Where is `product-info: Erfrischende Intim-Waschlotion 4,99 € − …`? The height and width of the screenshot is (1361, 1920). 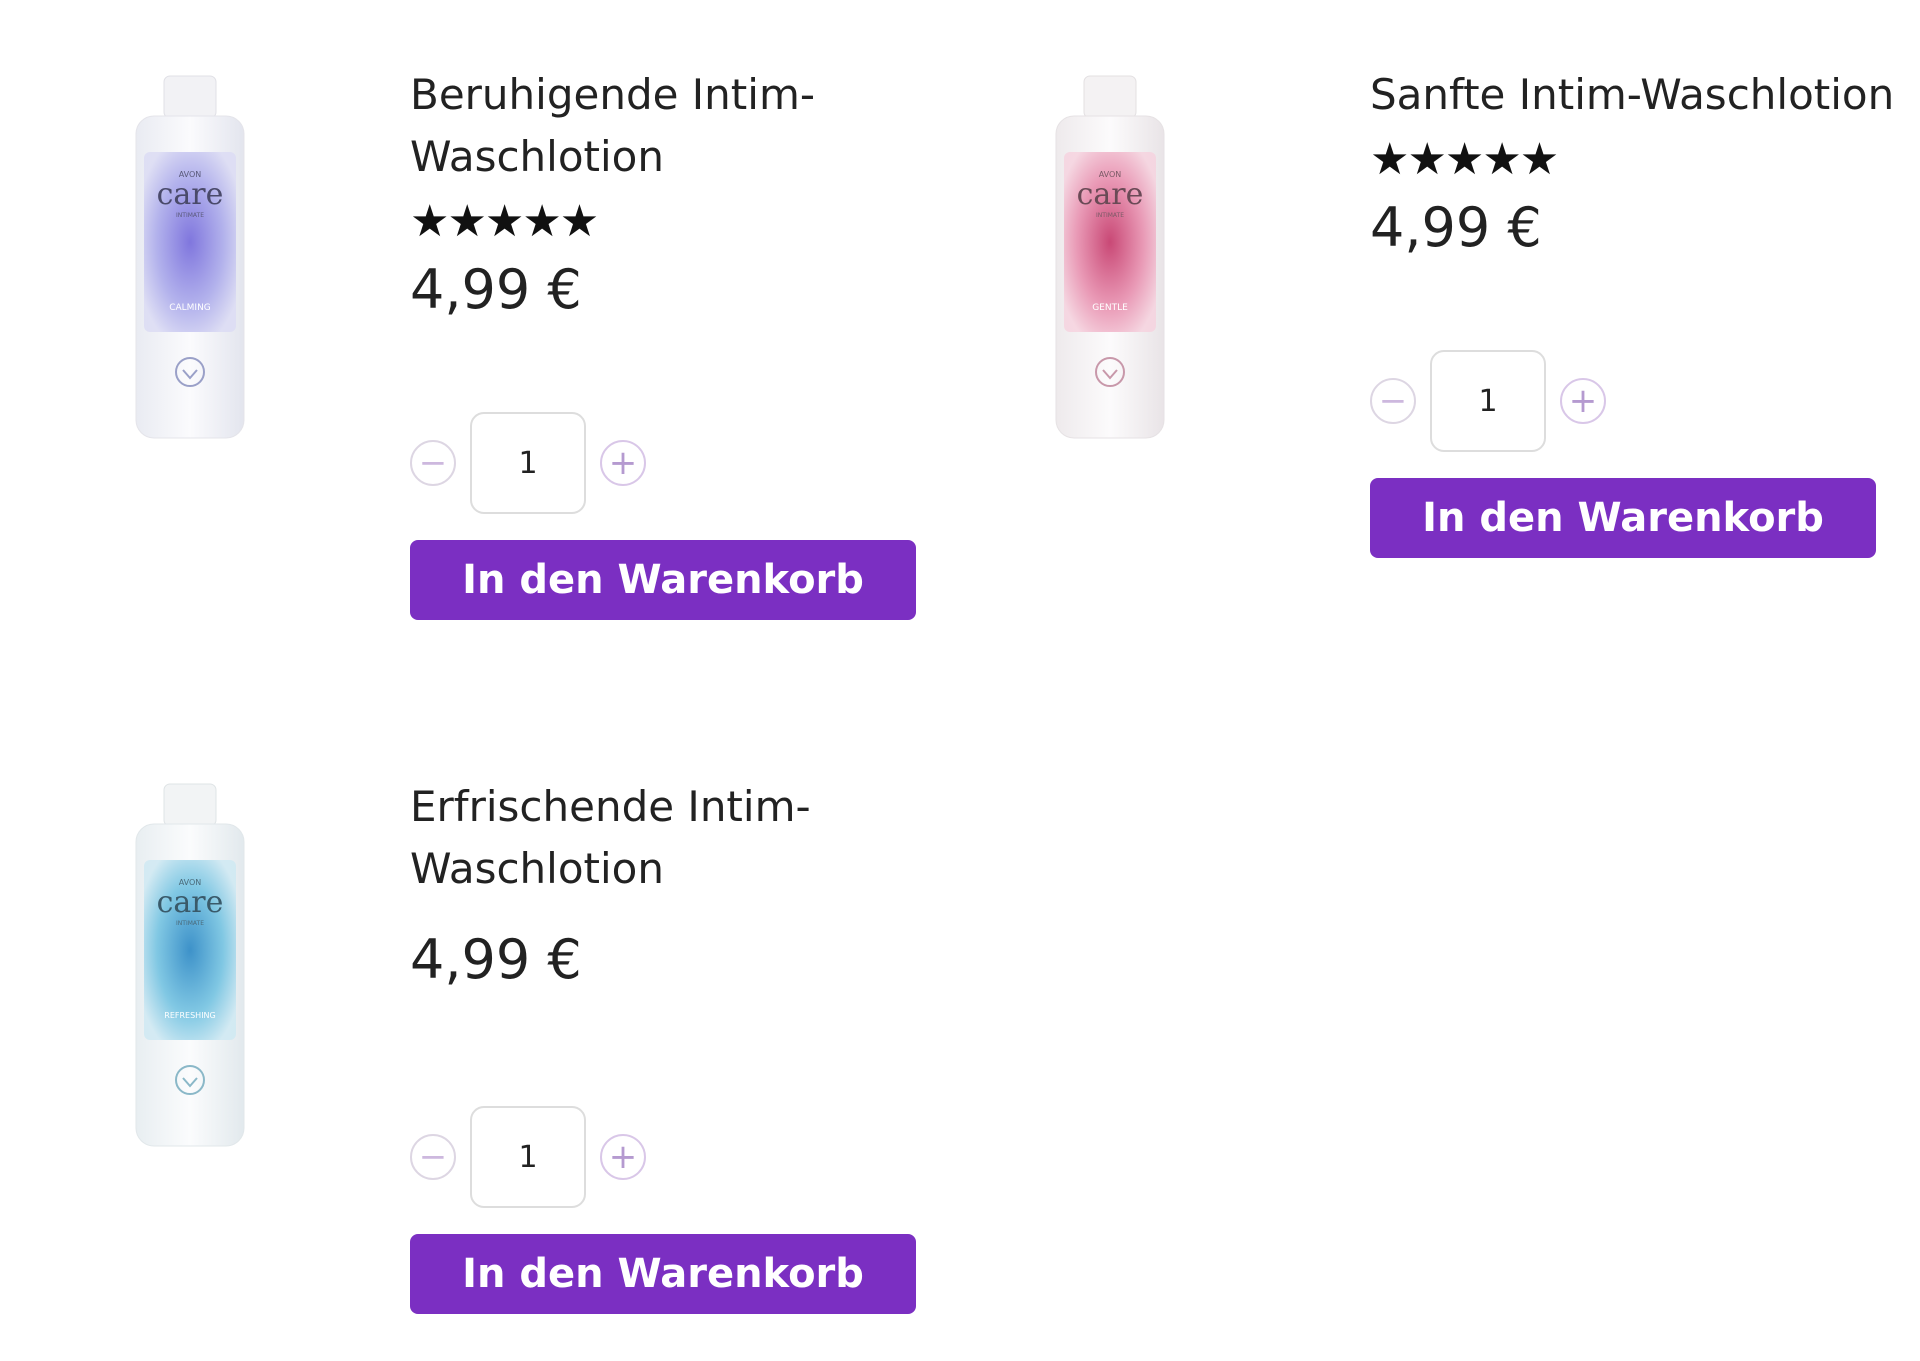
product-info: Erfrischende Intim-Waschlotion 4,99 € − … is located at coordinates (670, 1045).